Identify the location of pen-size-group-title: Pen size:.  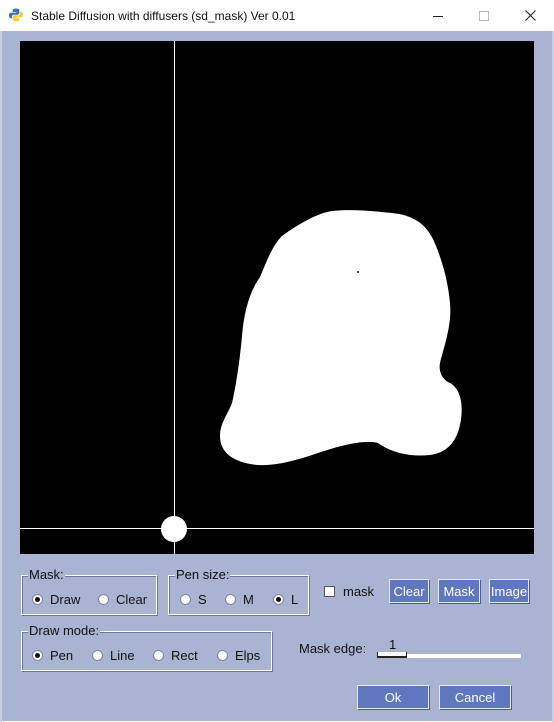
(203, 575).